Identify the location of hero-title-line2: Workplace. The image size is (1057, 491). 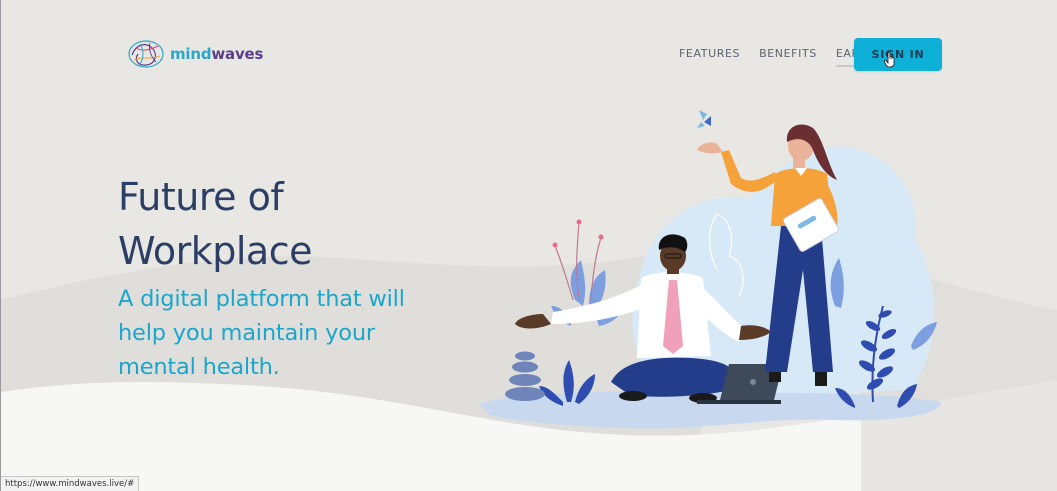
(215, 251).